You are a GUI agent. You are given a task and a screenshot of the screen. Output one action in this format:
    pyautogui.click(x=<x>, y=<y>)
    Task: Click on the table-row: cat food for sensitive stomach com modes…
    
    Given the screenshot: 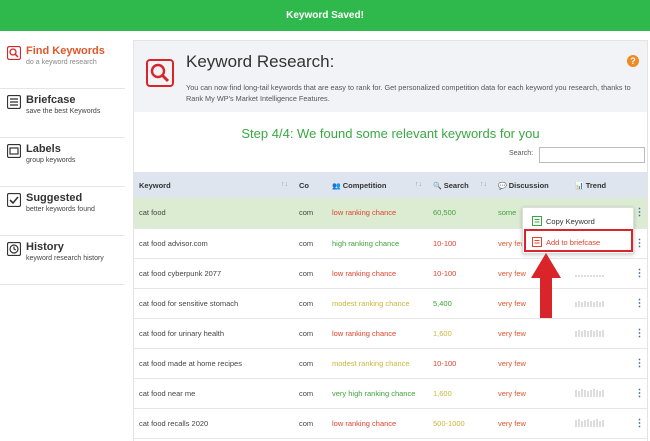 What is the action you would take?
    pyautogui.click(x=390, y=303)
    